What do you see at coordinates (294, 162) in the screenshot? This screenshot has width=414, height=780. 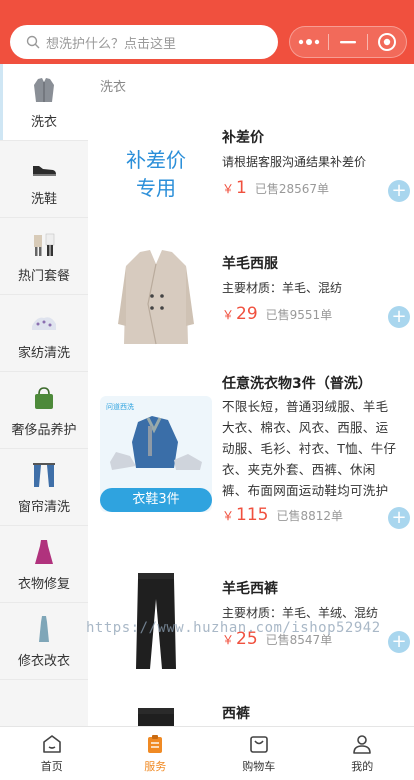 I see `product-desc: 请根据客服沟通结果补差价` at bounding box center [294, 162].